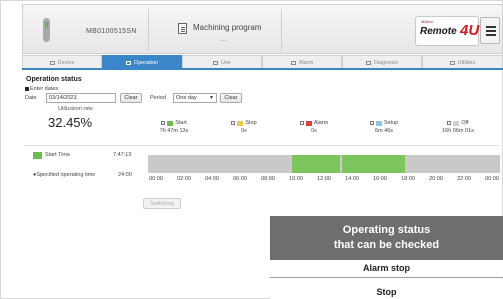  What do you see at coordinates (128, 62) in the screenshot?
I see `chart-icon` at bounding box center [128, 62].